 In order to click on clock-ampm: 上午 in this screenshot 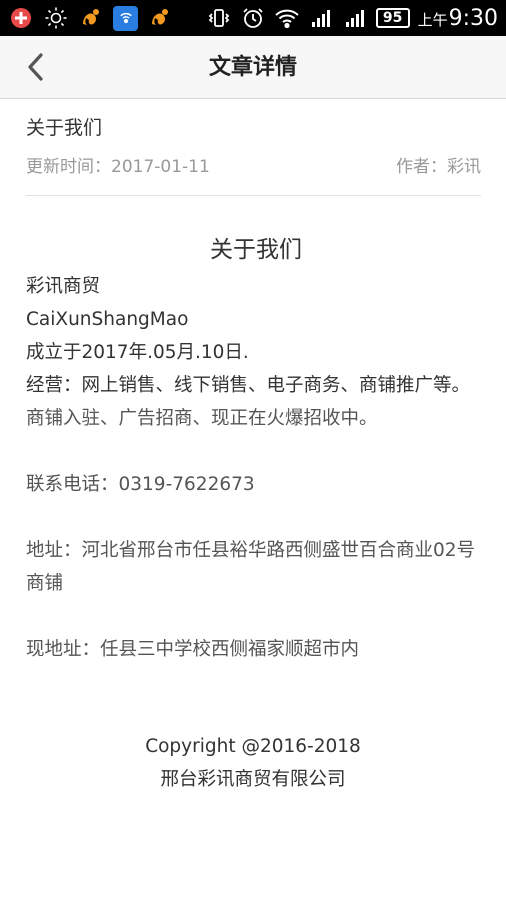, I will do `click(432, 19)`.